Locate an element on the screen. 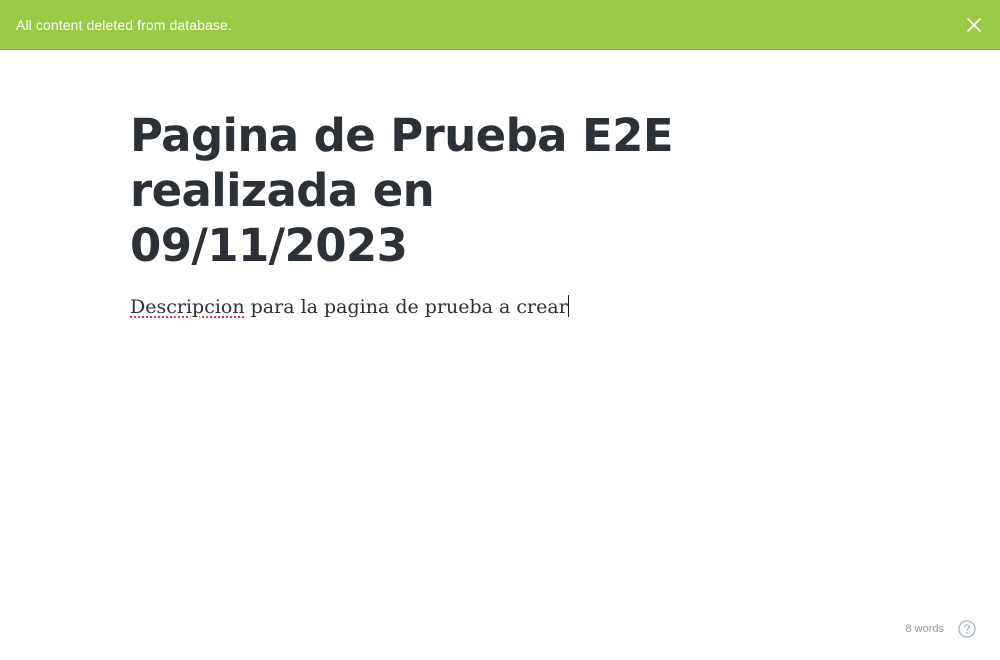  close-notification-button is located at coordinates (974, 25).